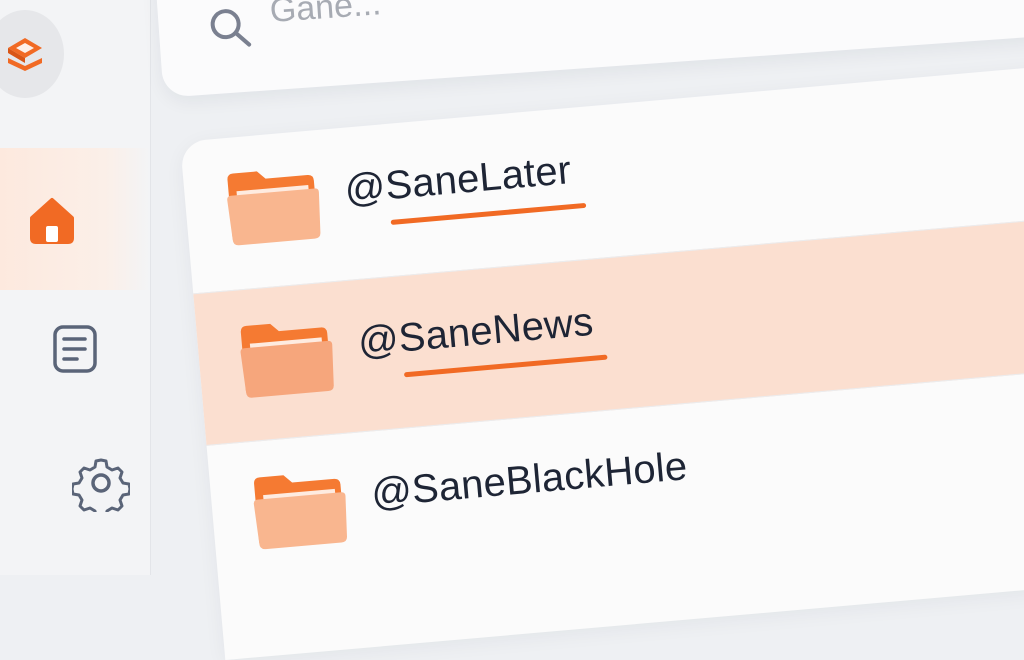 Image resolution: width=1024 pixels, height=660 pixels. What do you see at coordinates (529, 480) in the screenshot?
I see `folder-label: @SaneBlackHole` at bounding box center [529, 480].